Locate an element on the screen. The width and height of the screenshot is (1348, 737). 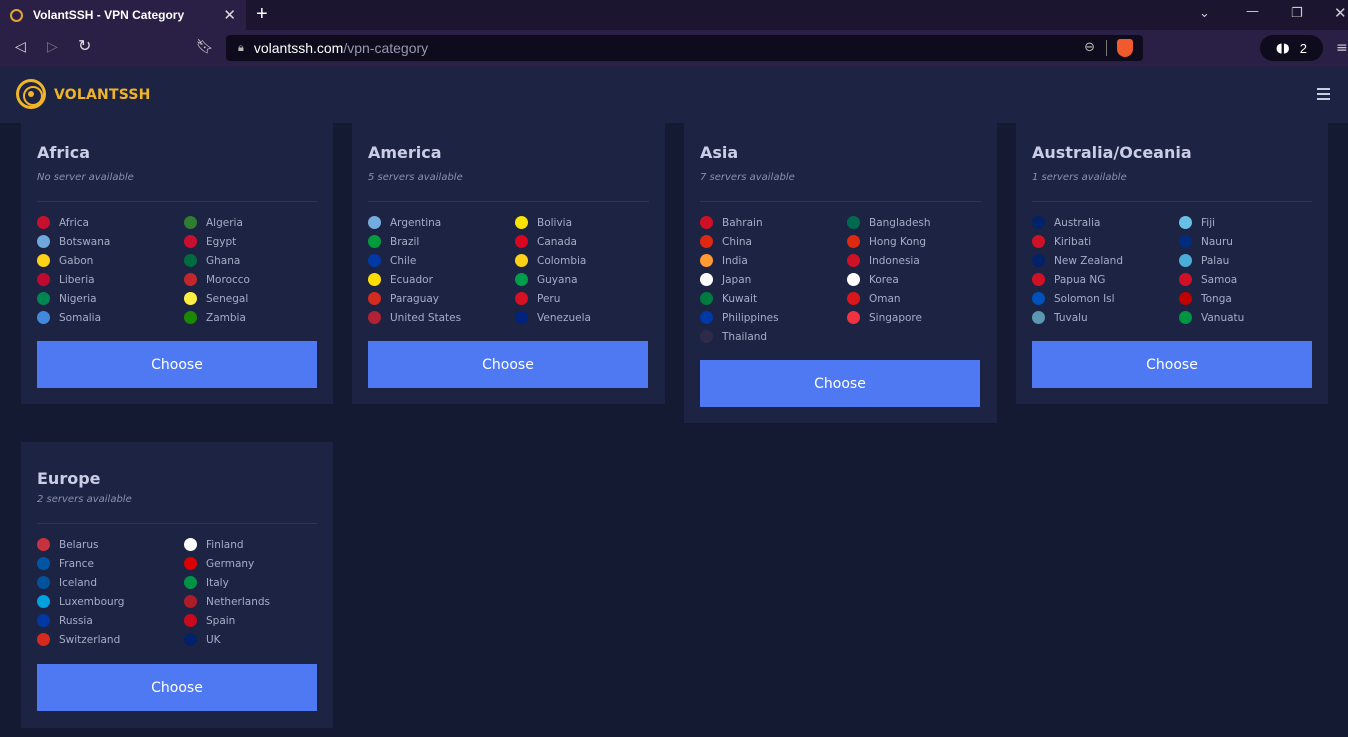
country-name: Tuvalu is located at coordinates (1071, 317).